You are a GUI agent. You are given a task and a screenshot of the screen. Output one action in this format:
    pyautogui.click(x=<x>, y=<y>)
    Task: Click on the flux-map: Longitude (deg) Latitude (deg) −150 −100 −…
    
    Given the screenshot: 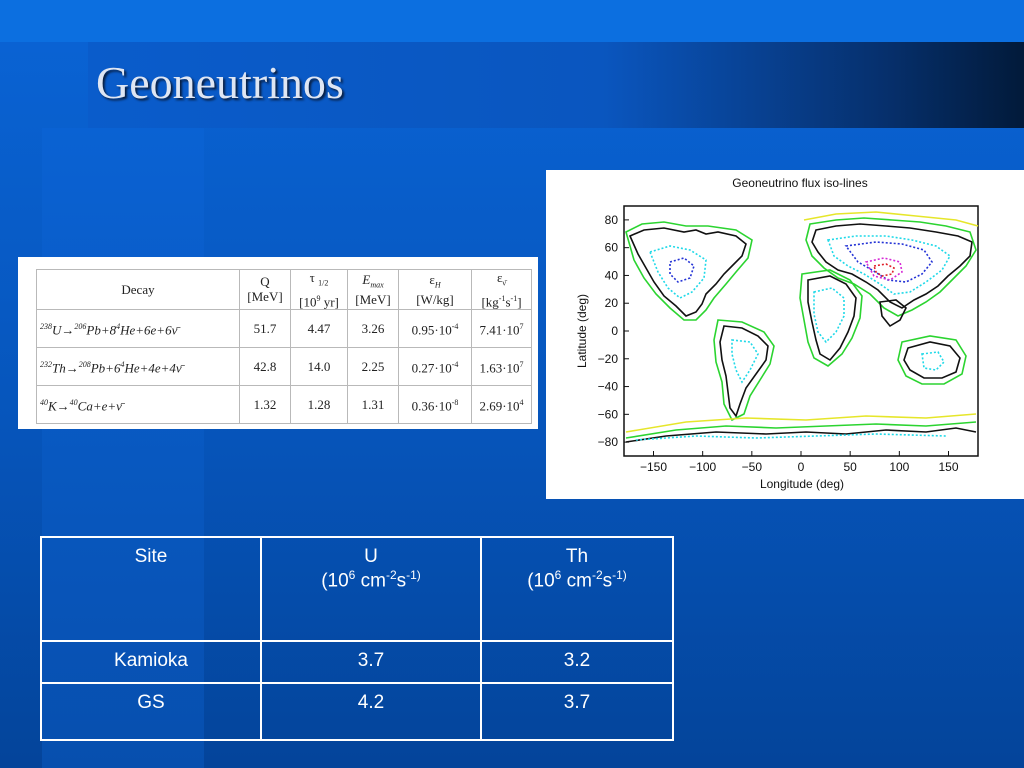 What is the action you would take?
    pyautogui.click(x=777, y=348)
    